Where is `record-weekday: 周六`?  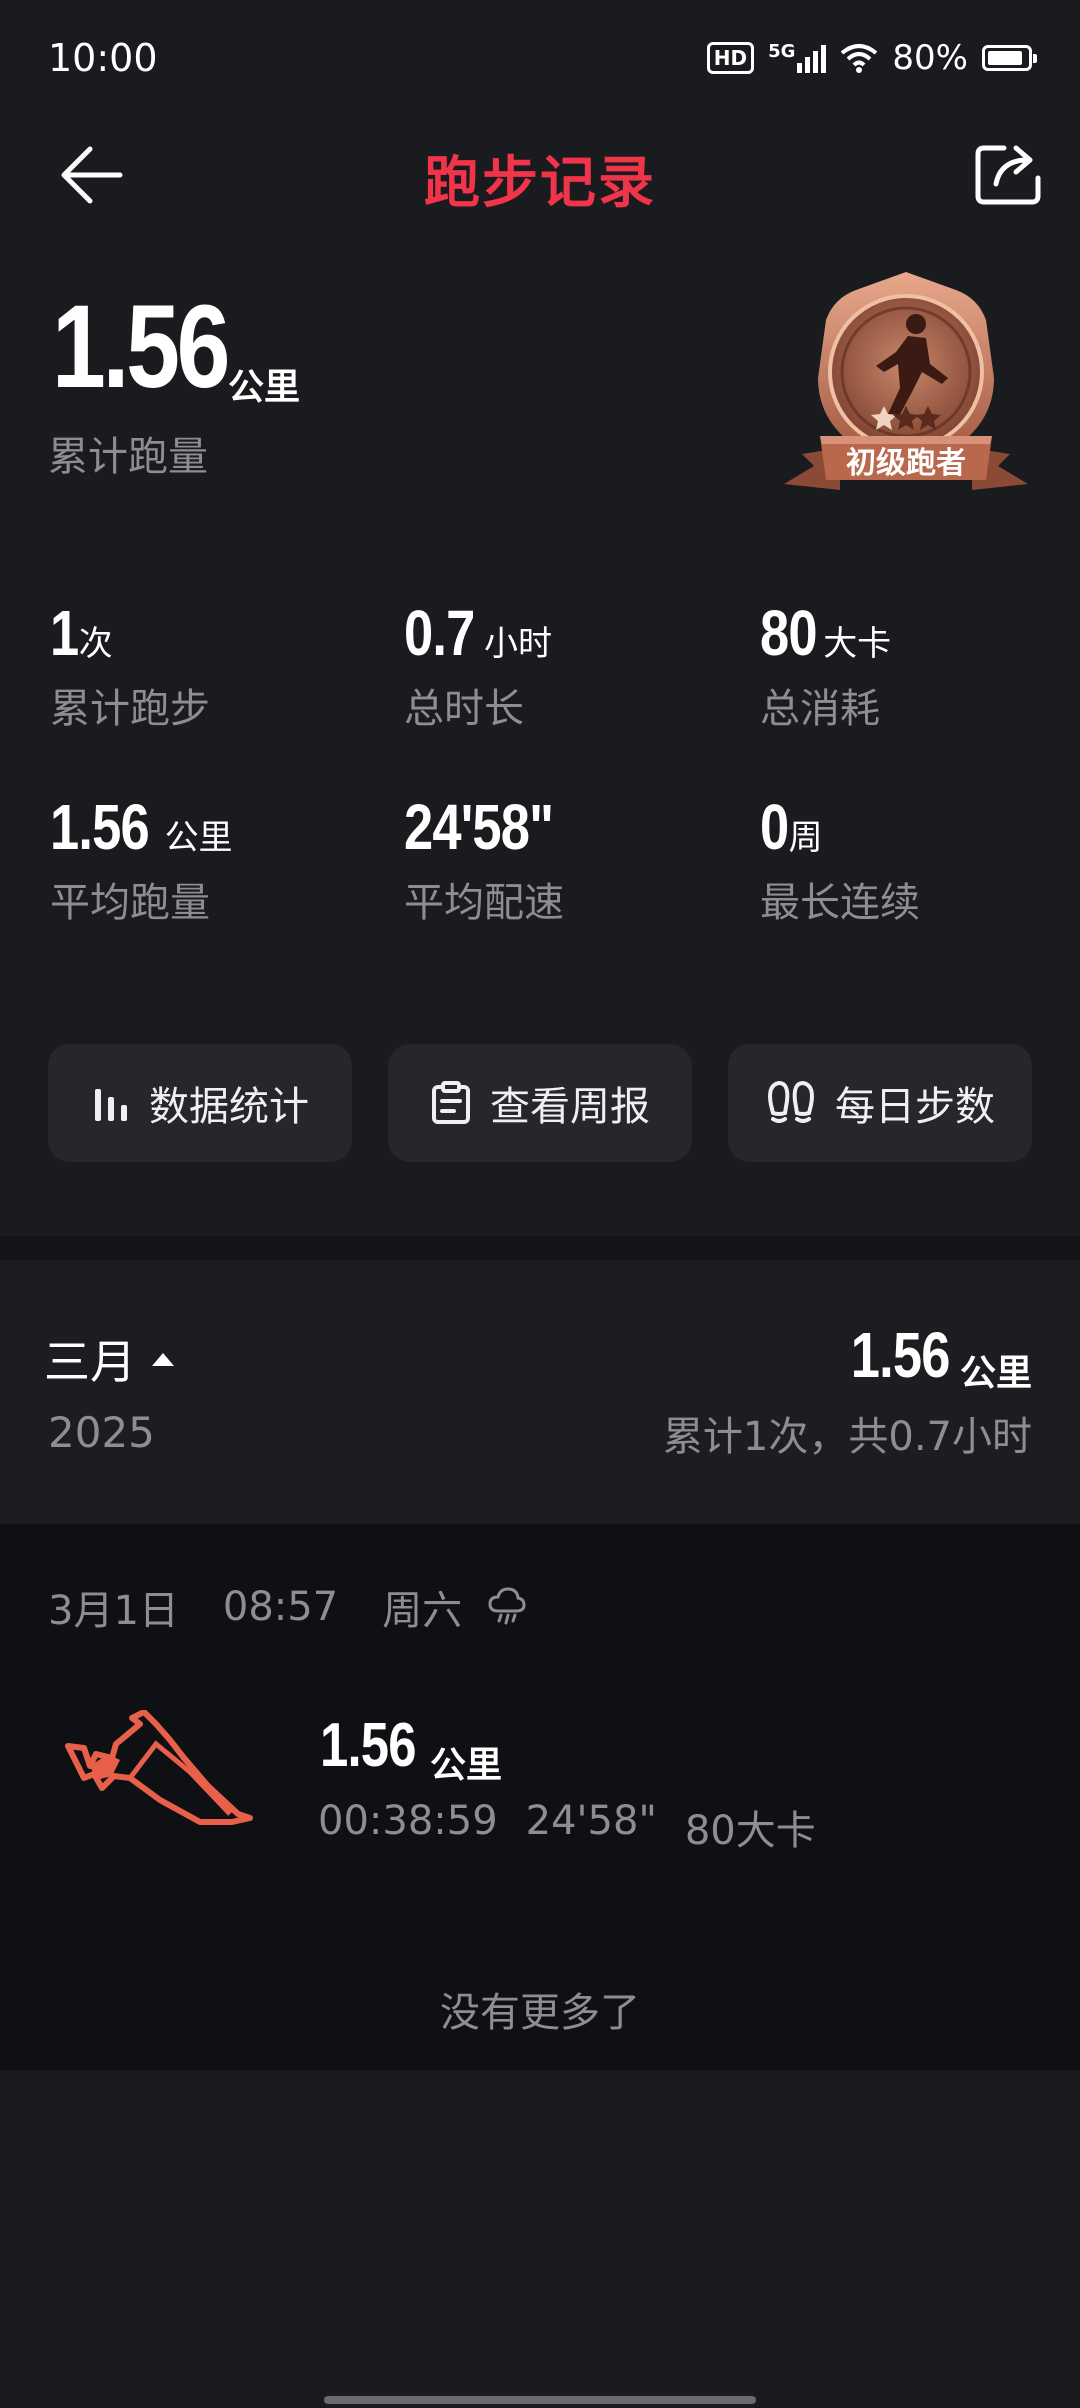 record-weekday: 周六 is located at coordinates (422, 1611).